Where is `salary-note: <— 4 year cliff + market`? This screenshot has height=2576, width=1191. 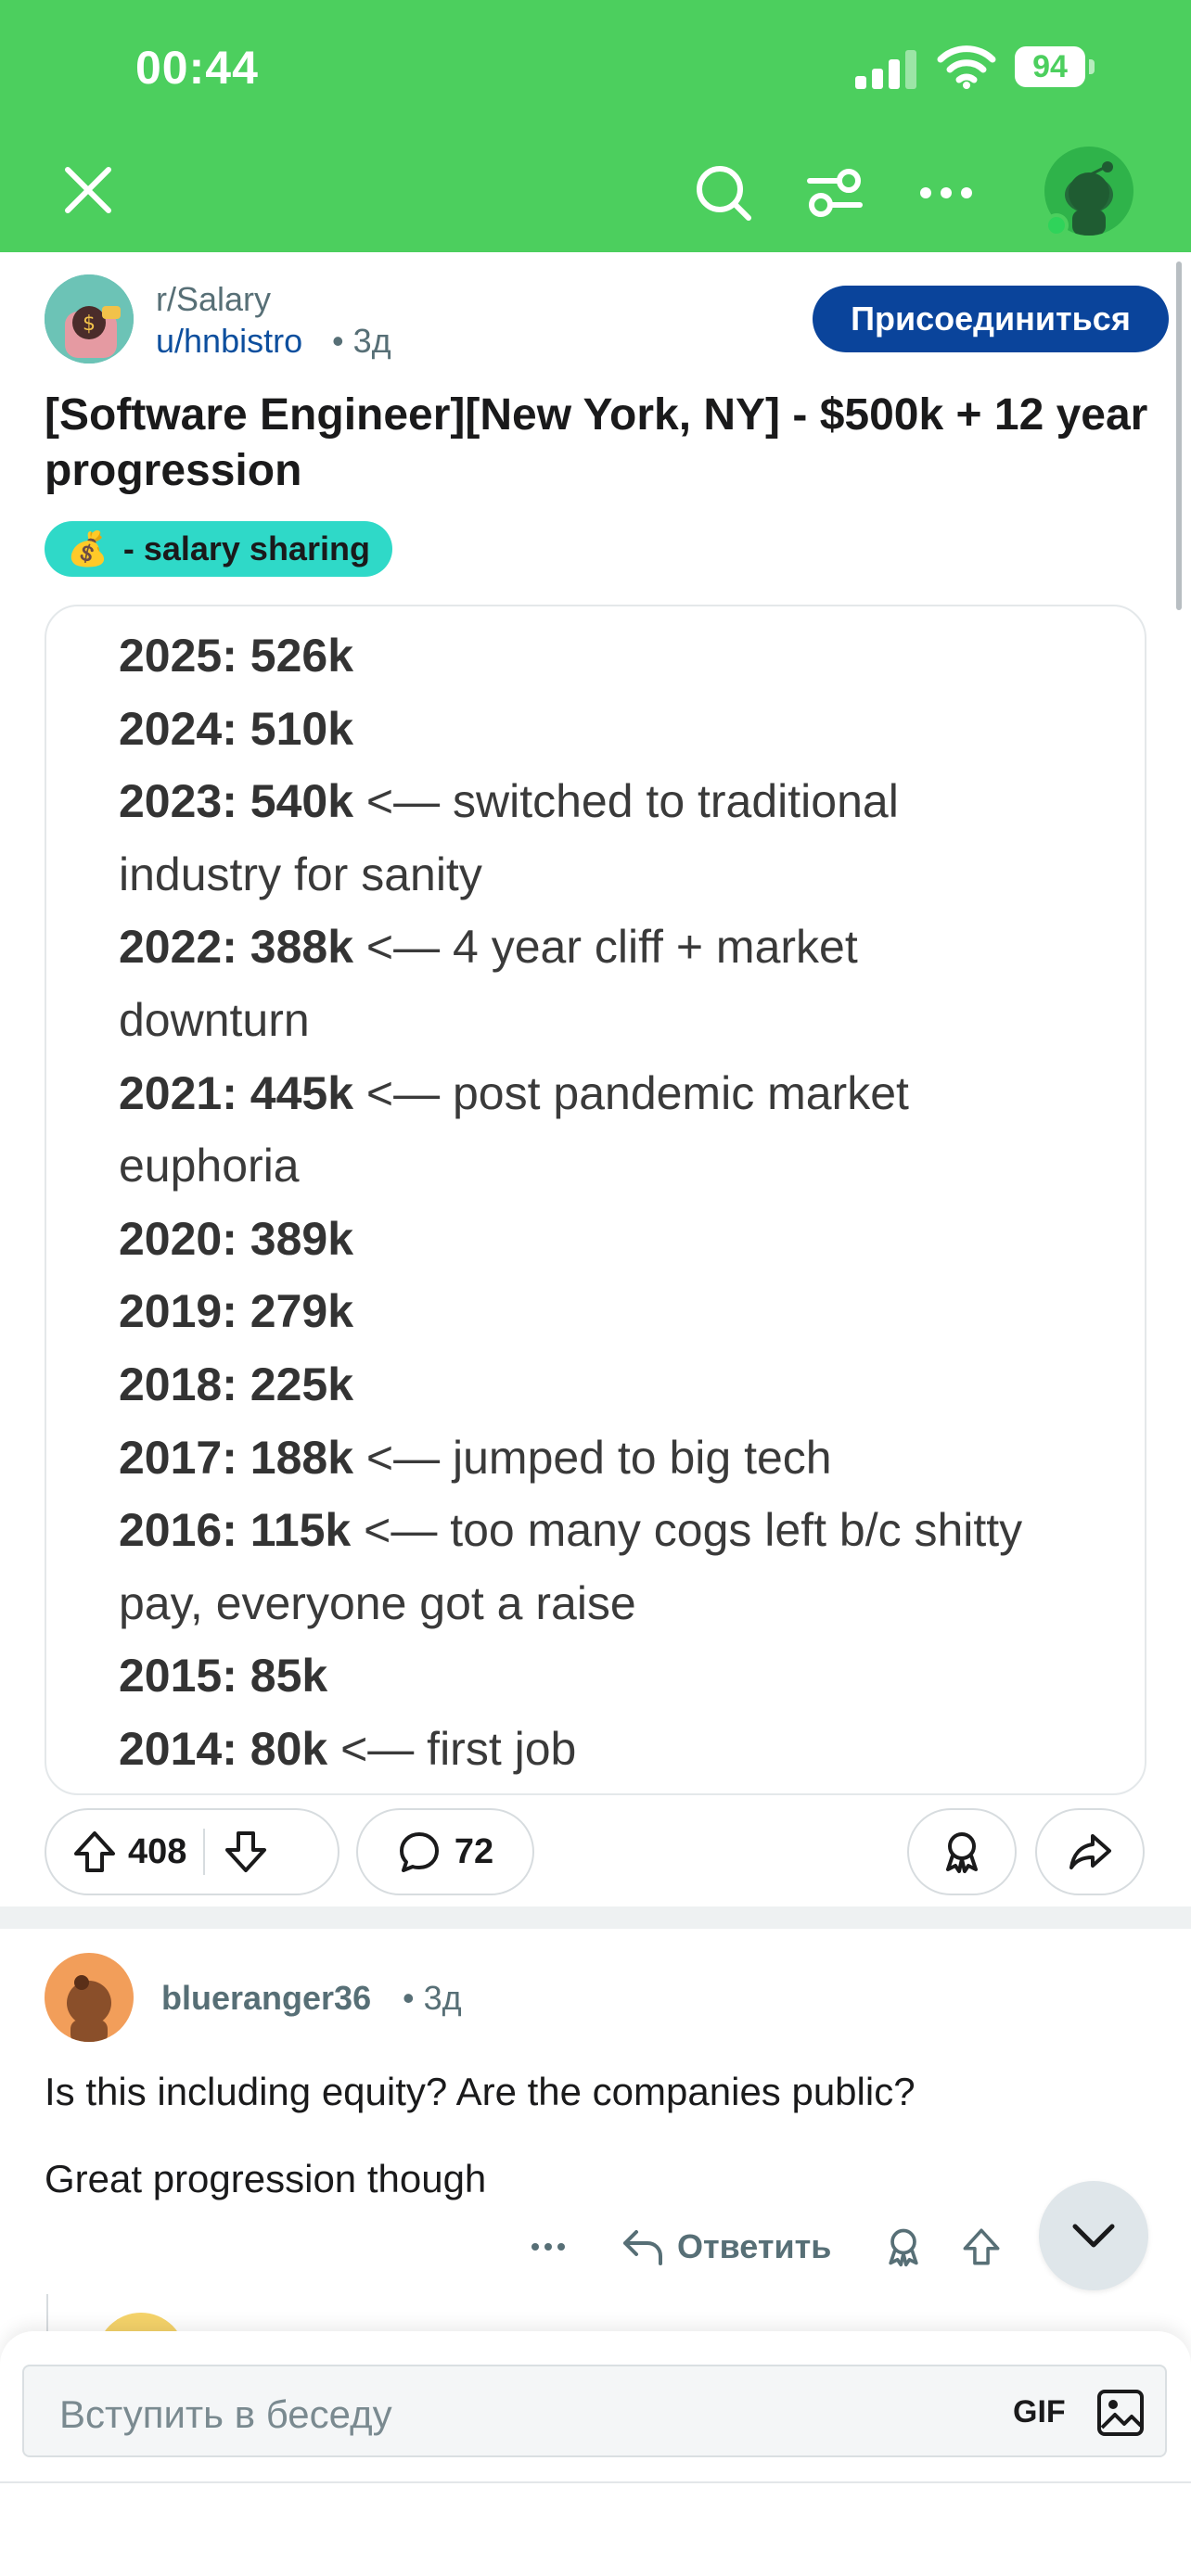
salary-note: <— 4 year cliff + market is located at coordinates (605, 947).